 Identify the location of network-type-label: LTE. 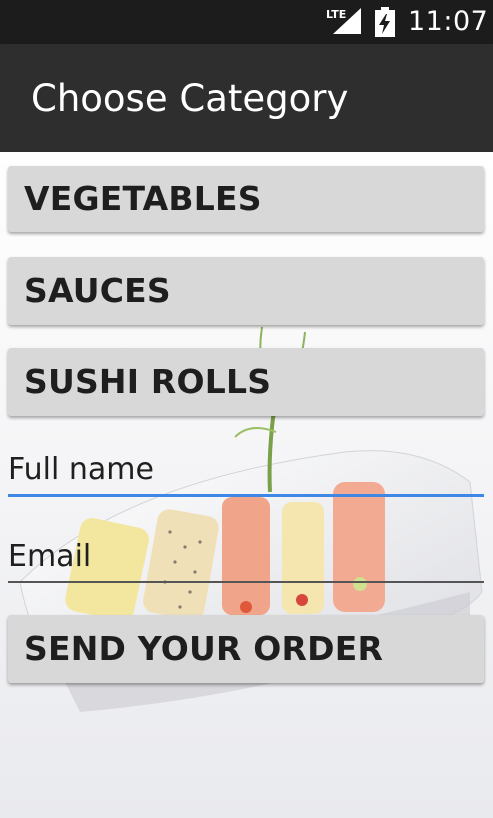
(336, 14).